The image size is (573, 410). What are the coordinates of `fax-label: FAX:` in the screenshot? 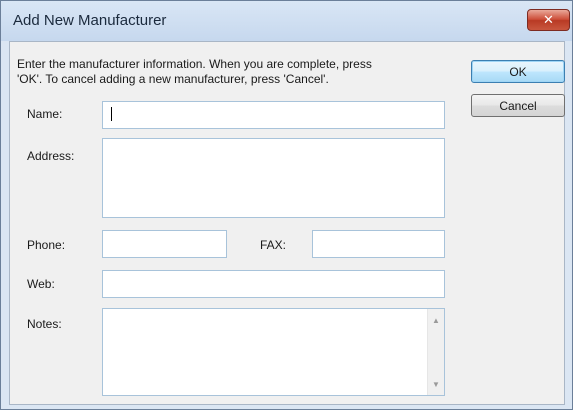 It's located at (273, 245).